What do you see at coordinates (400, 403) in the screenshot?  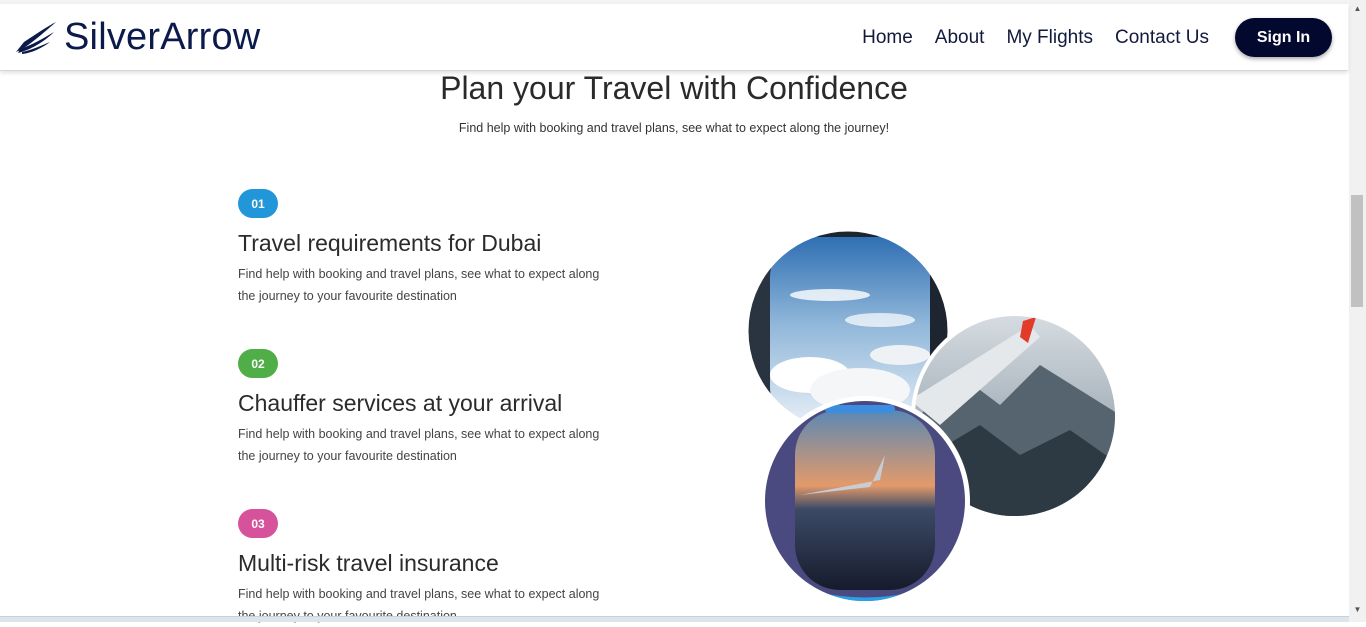 I see `feature-title: Chauffer services at your arrival` at bounding box center [400, 403].